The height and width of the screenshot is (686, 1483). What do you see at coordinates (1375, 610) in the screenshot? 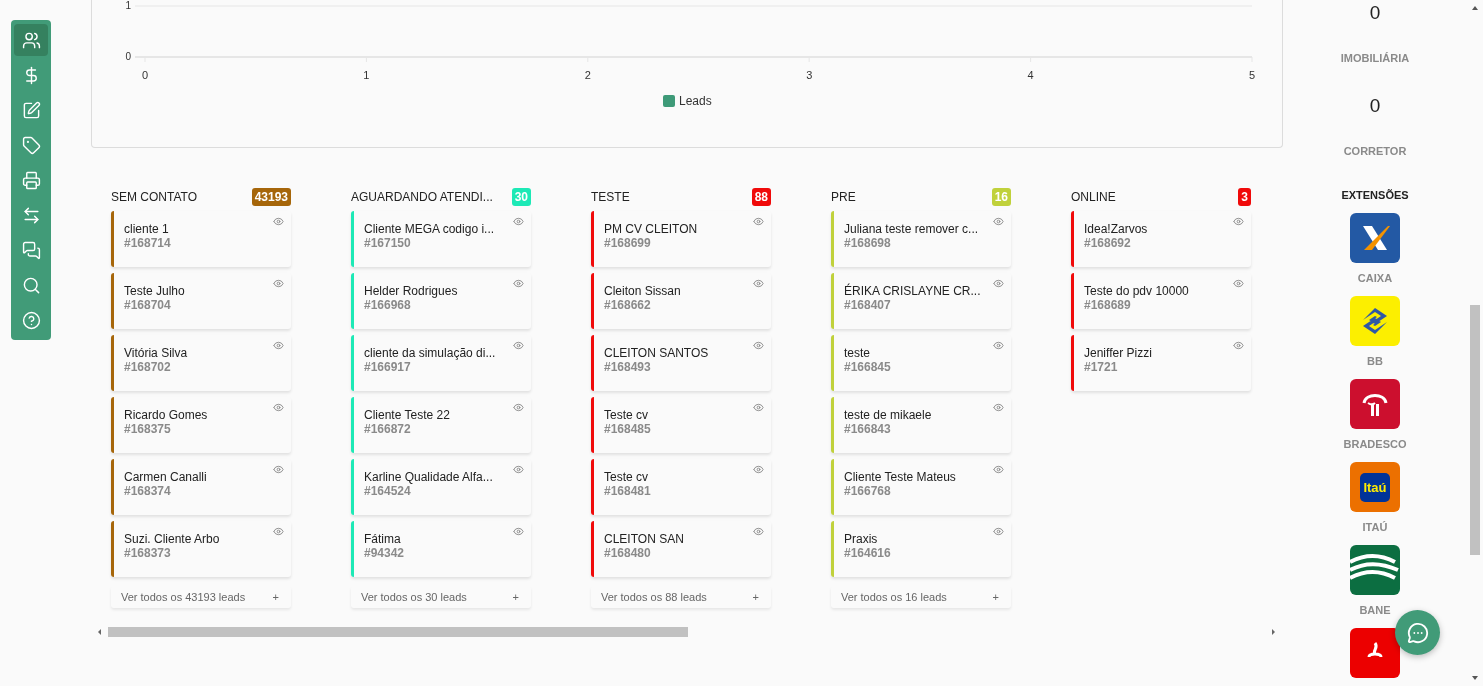
I see `bank-label: BANE` at bounding box center [1375, 610].